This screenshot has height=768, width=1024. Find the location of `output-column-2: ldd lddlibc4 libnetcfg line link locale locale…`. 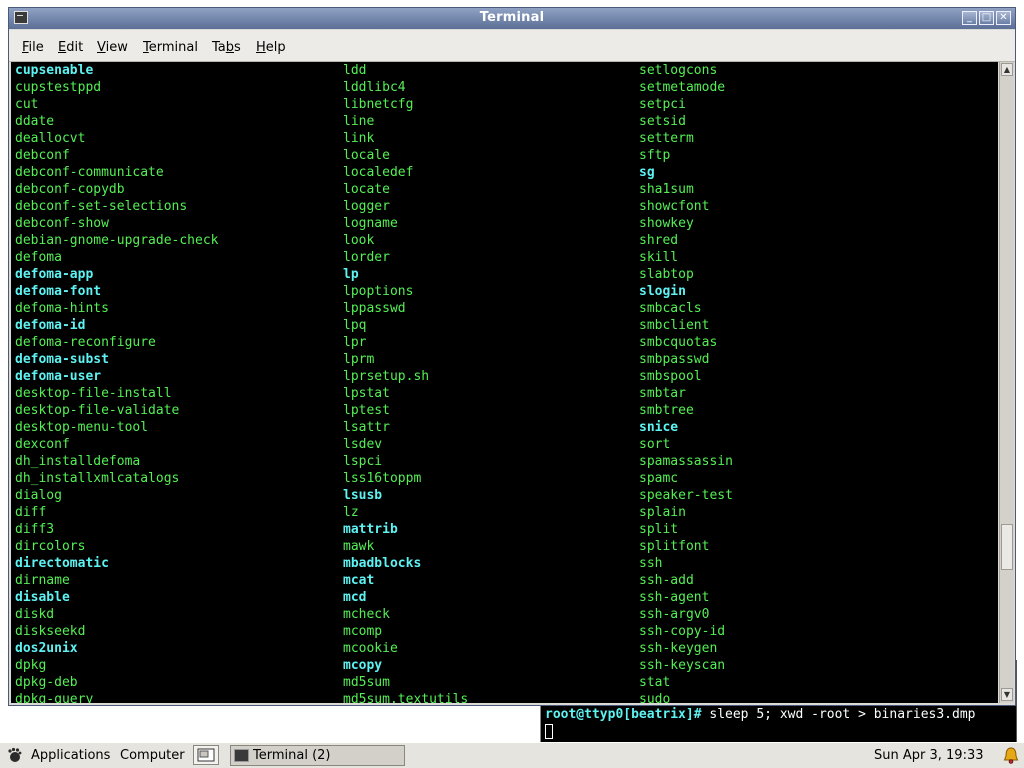

output-column-2: ldd lddlibc4 libnetcfg line link locale locale… is located at coordinates (405, 382).